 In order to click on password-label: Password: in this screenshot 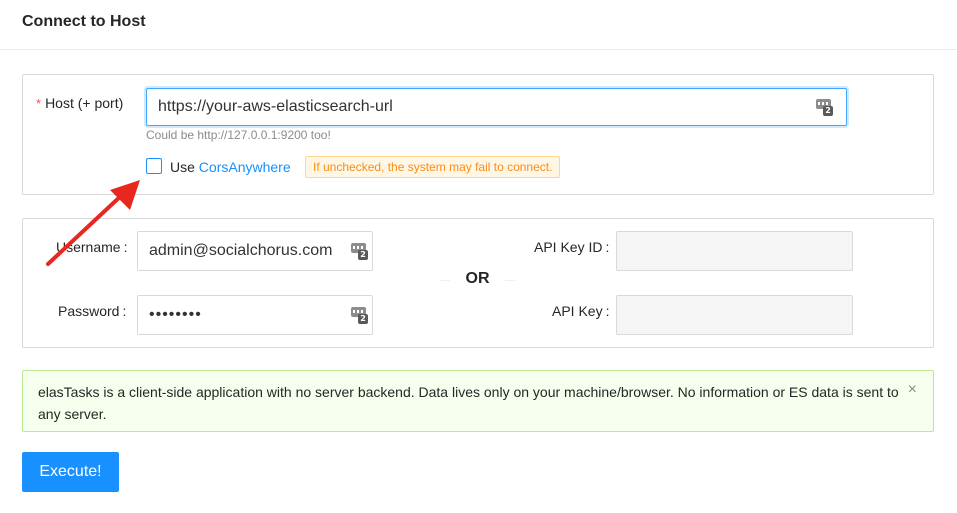, I will do `click(92, 311)`.